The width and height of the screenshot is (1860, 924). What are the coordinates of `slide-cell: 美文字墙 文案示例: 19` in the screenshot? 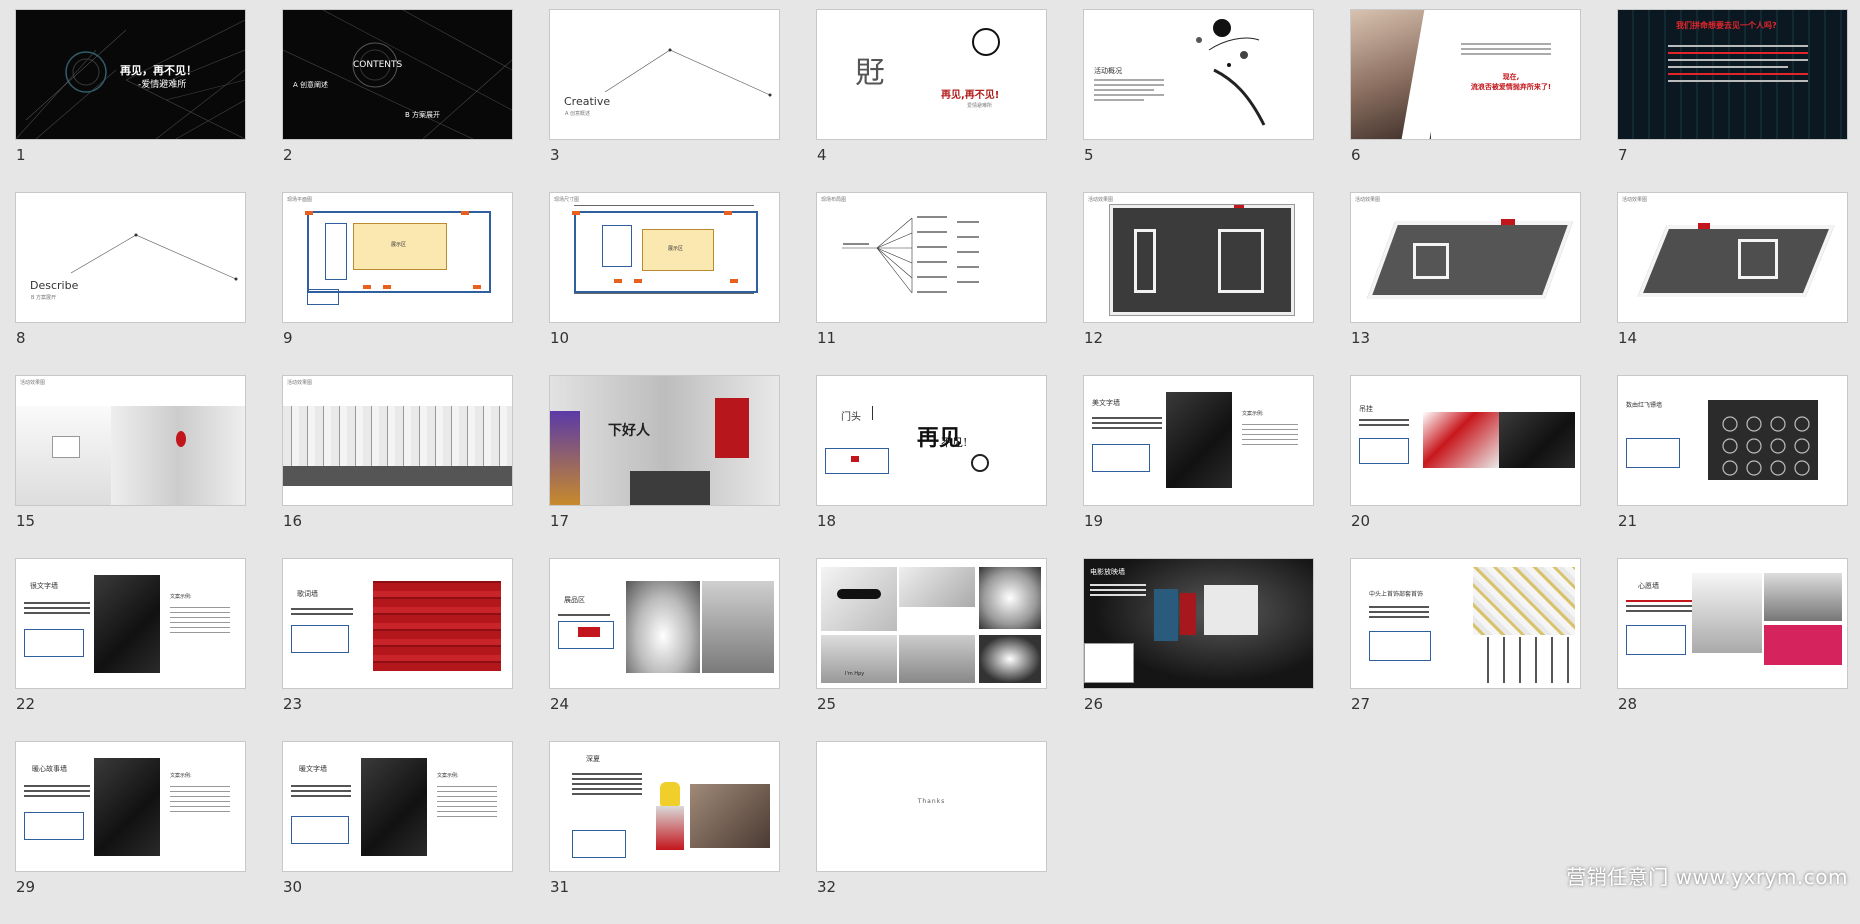 It's located at (1198, 466).